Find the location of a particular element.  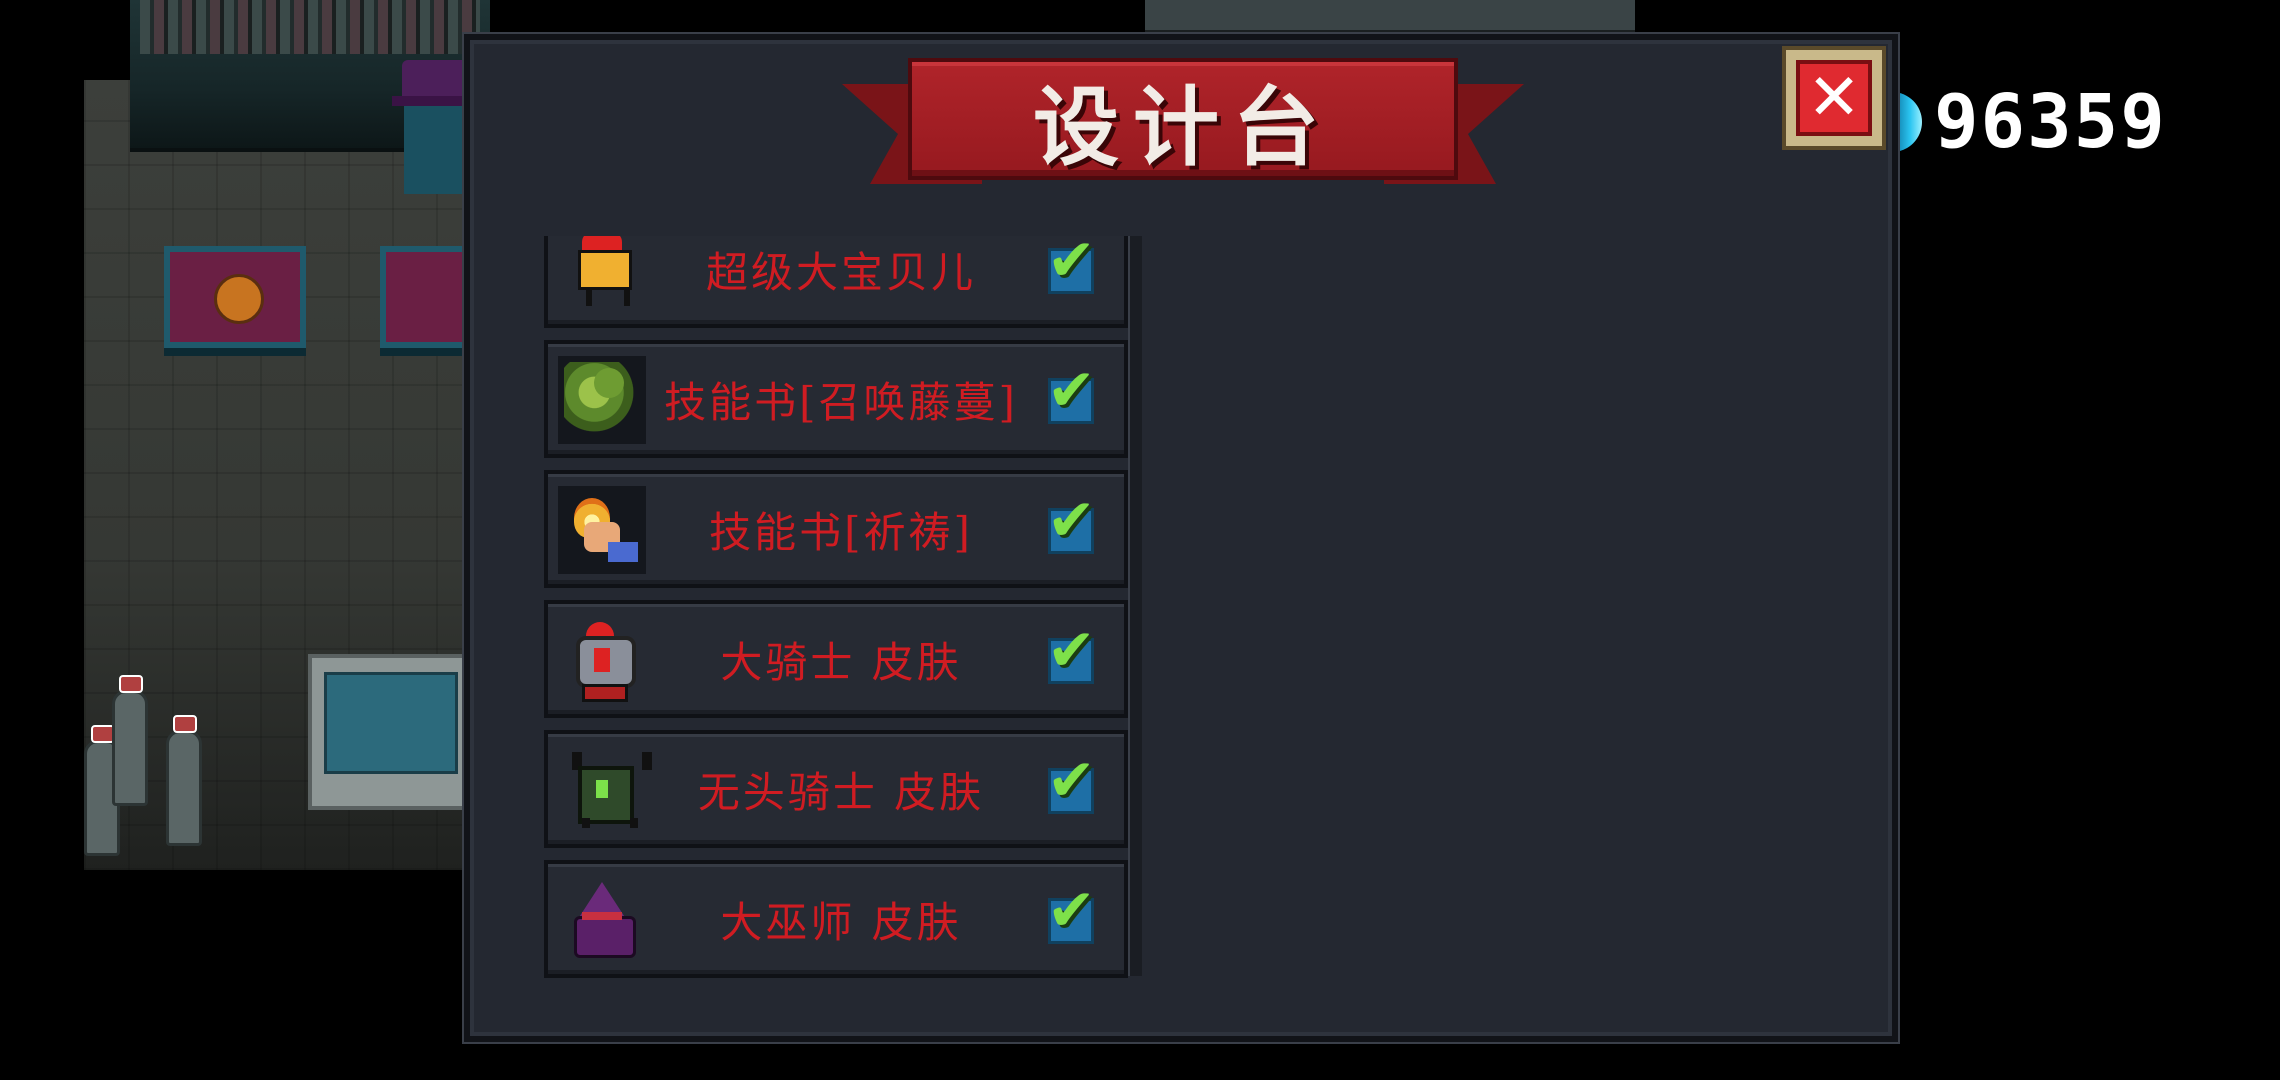

bookshelf-books is located at coordinates (310, 27).